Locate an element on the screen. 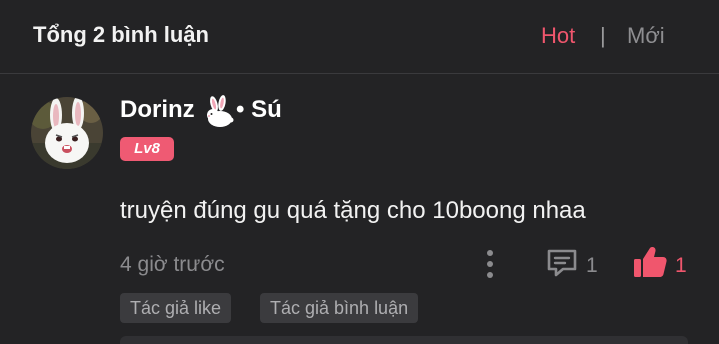 This screenshot has height=344, width=719. reply-comment-icon is located at coordinates (562, 263).